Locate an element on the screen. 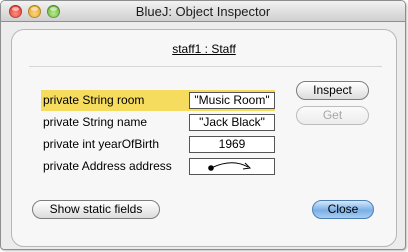 The image size is (408, 252). field-value: "Music Room" is located at coordinates (232, 100).